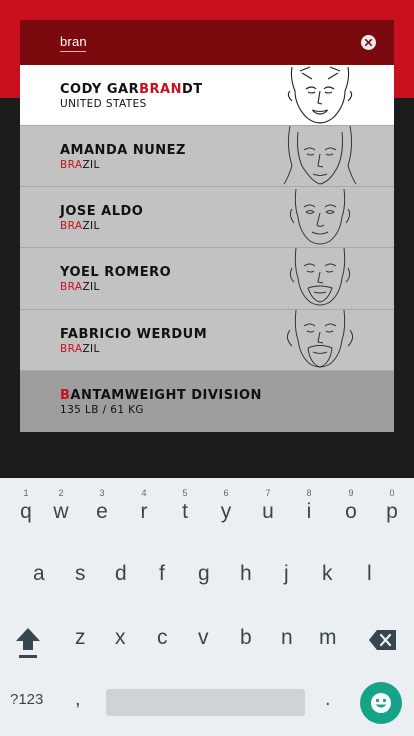 The image size is (414, 736). What do you see at coordinates (61, 503) in the screenshot?
I see `key-w: 2w` at bounding box center [61, 503].